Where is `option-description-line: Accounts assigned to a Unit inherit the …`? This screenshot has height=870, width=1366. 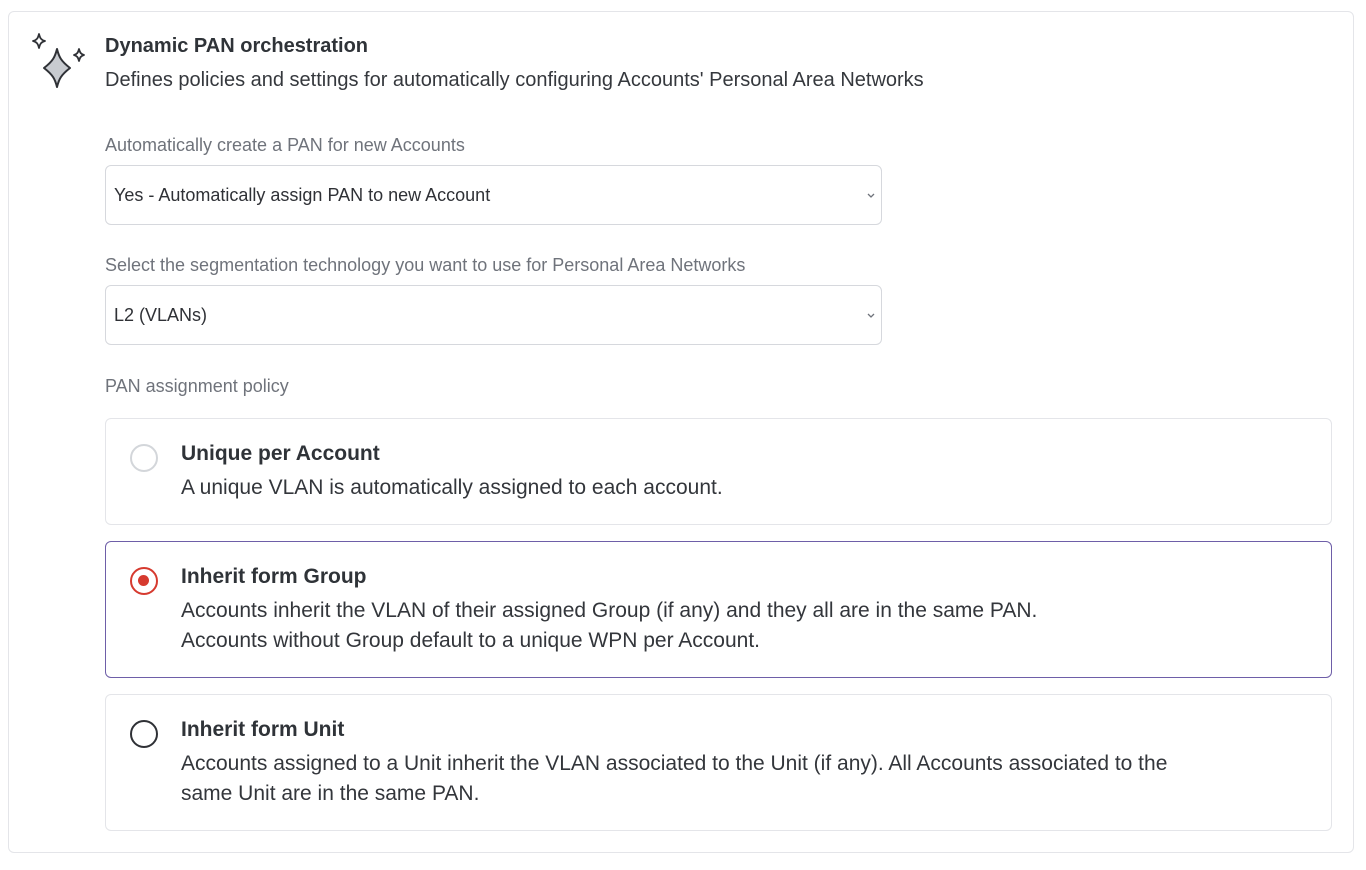
option-description-line: Accounts assigned to a Unit inherit the … is located at coordinates (674, 763).